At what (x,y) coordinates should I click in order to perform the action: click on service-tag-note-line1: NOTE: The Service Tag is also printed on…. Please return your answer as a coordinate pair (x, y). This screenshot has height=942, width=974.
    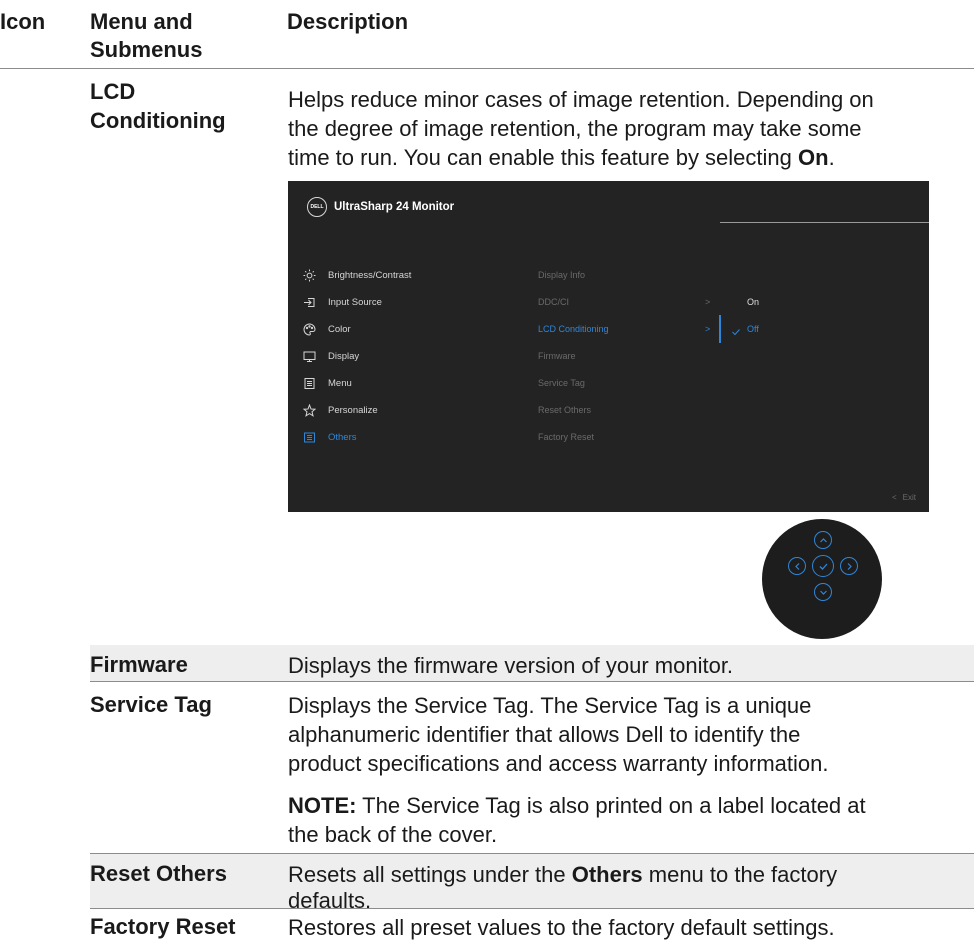
    Looking at the image, I should click on (577, 805).